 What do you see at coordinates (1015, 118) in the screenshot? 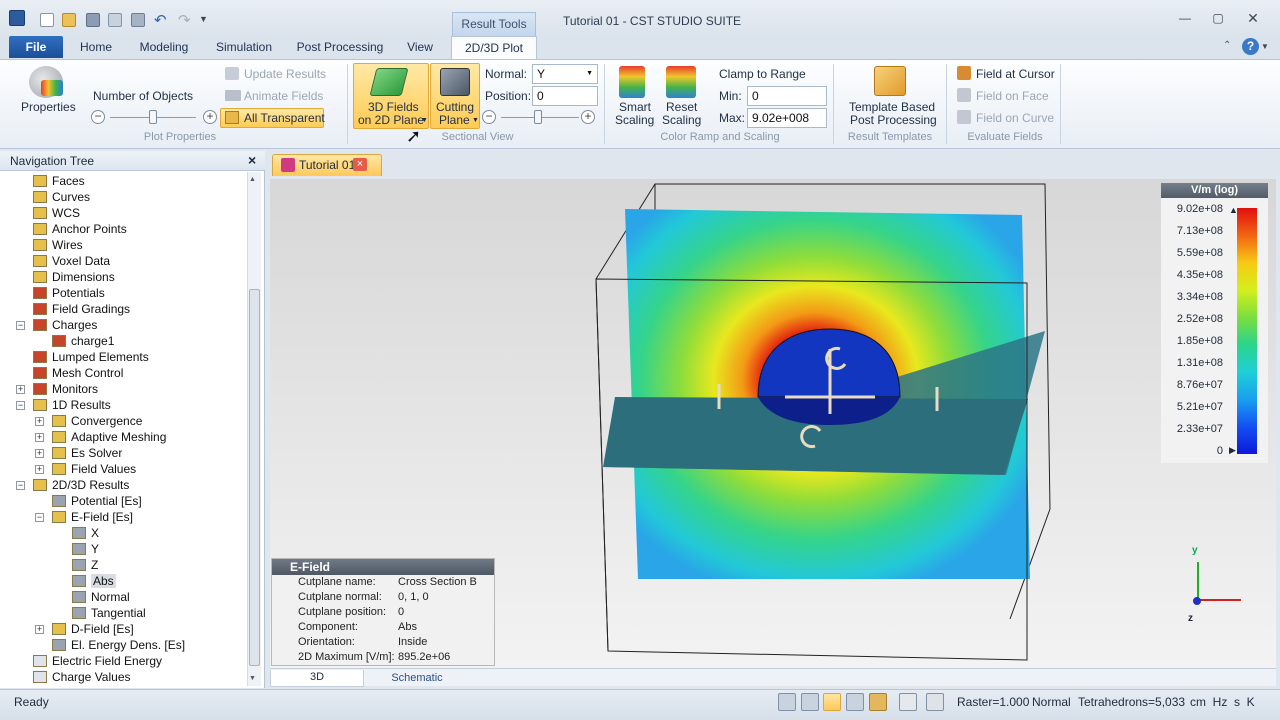
I see `field-on-curve-button: Field on Curve` at bounding box center [1015, 118].